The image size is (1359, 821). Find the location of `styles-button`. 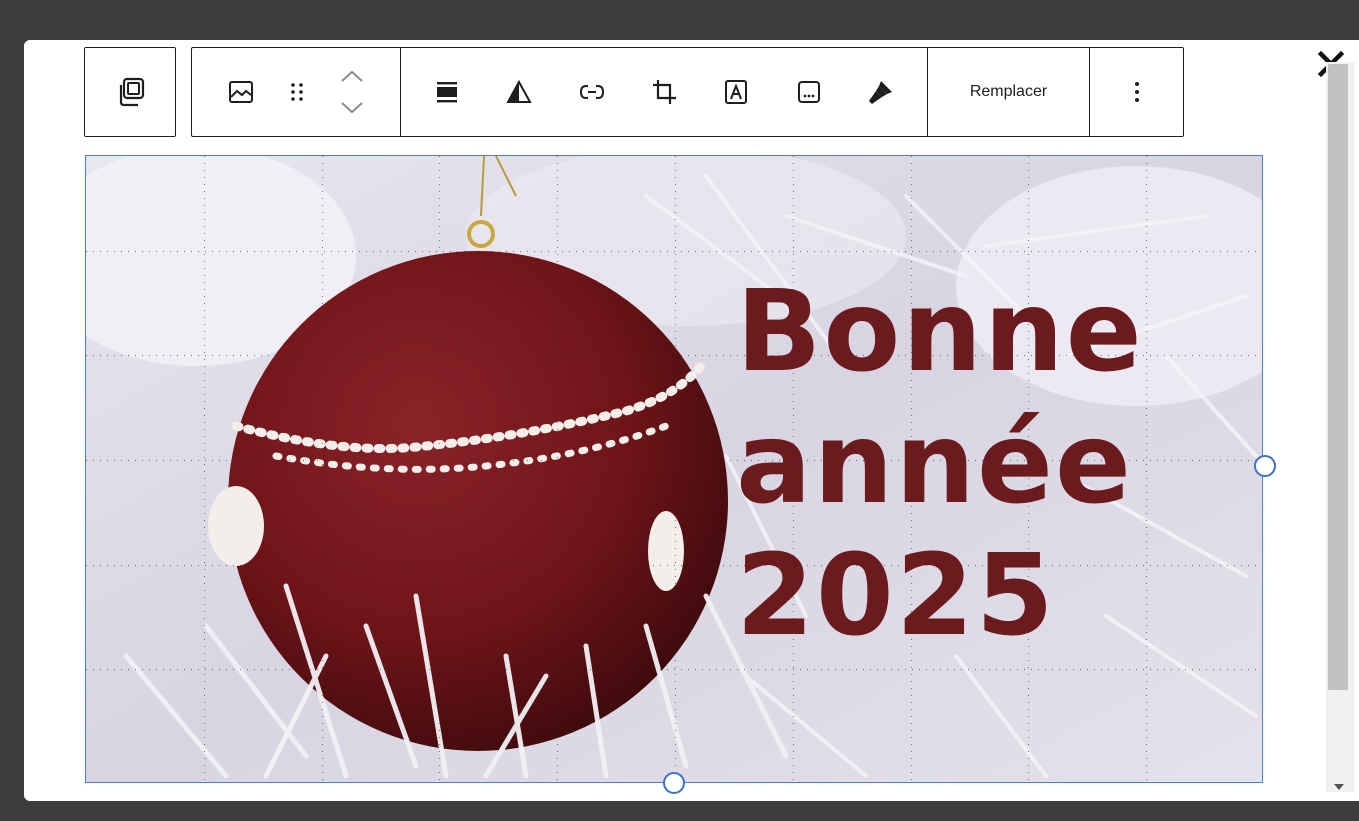

styles-button is located at coordinates (881, 92).